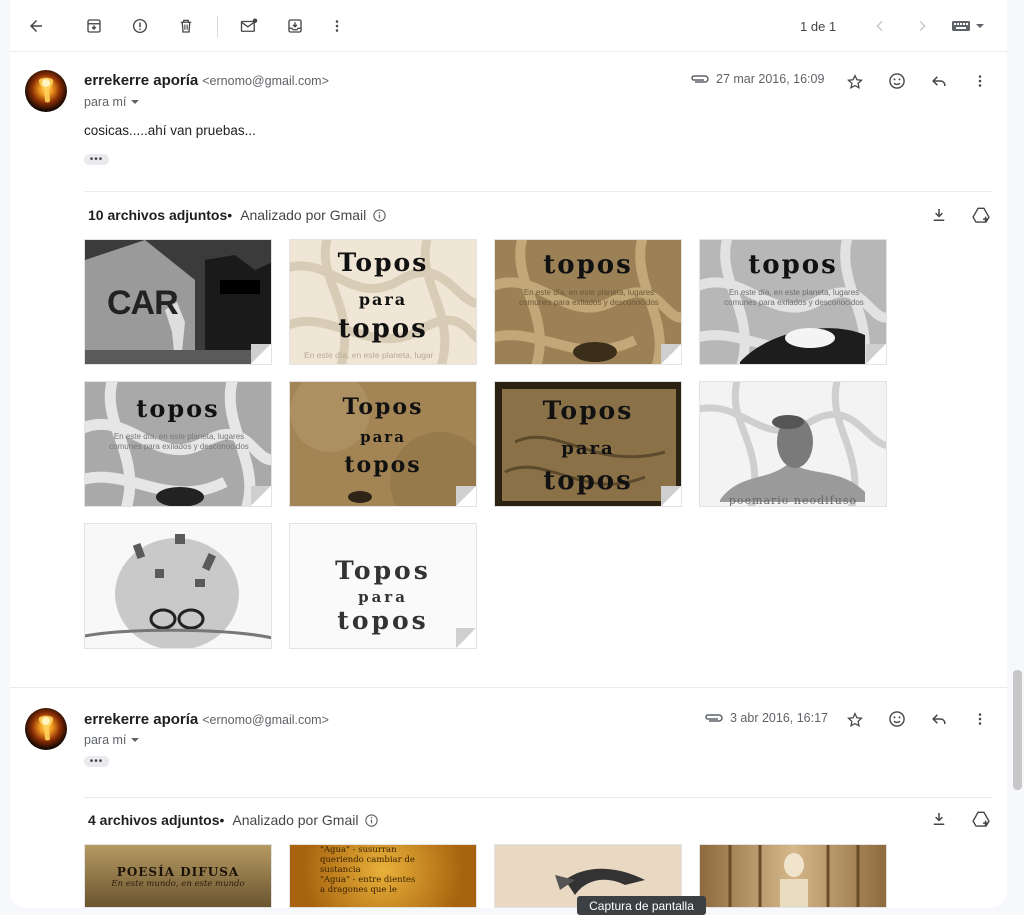 The width and height of the screenshot is (1024, 915). What do you see at coordinates (641, 905) in the screenshot?
I see `screenshot-tooltip: Captura de pantalla` at bounding box center [641, 905].